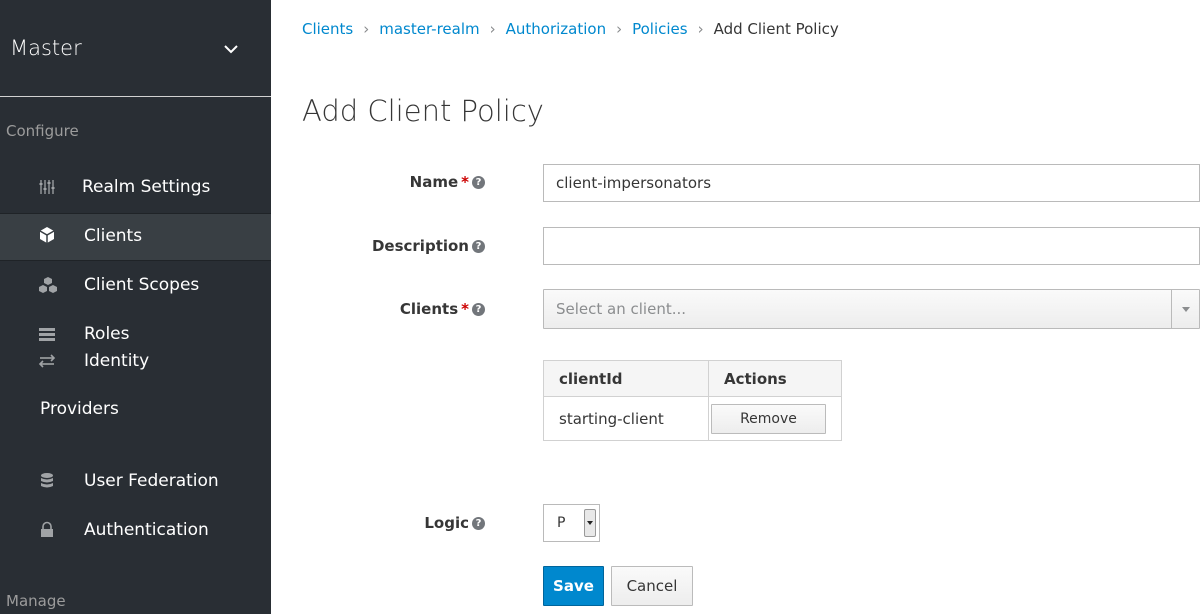  I want to click on remove-button: Remove, so click(768, 418).